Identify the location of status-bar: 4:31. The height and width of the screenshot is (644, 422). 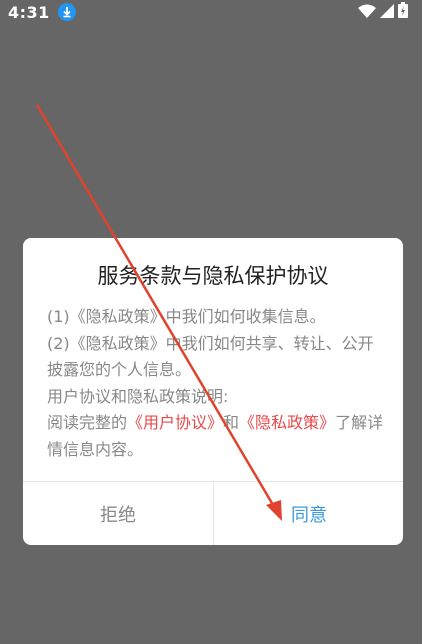
(211, 12).